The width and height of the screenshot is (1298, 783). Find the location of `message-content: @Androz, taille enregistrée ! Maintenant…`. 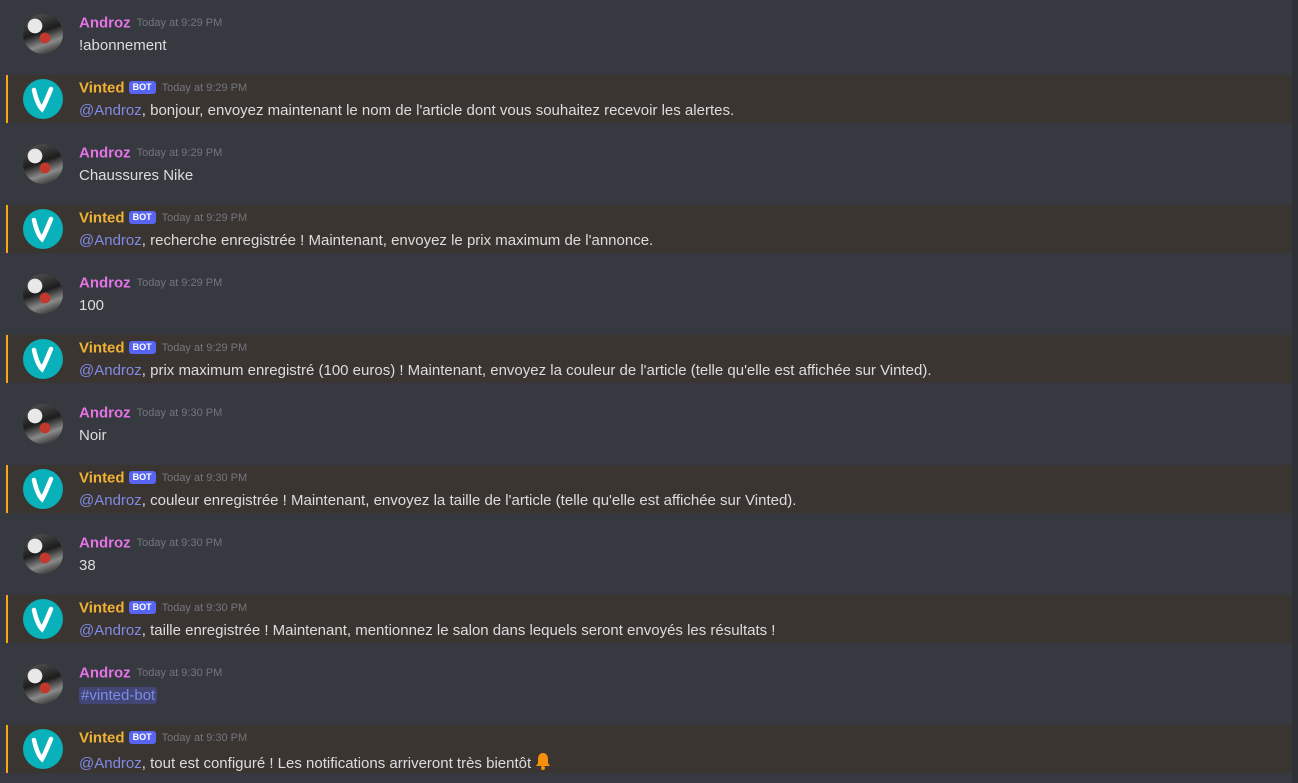

message-content: @Androz, taille enregistrée ! Maintenant… is located at coordinates (427, 631).